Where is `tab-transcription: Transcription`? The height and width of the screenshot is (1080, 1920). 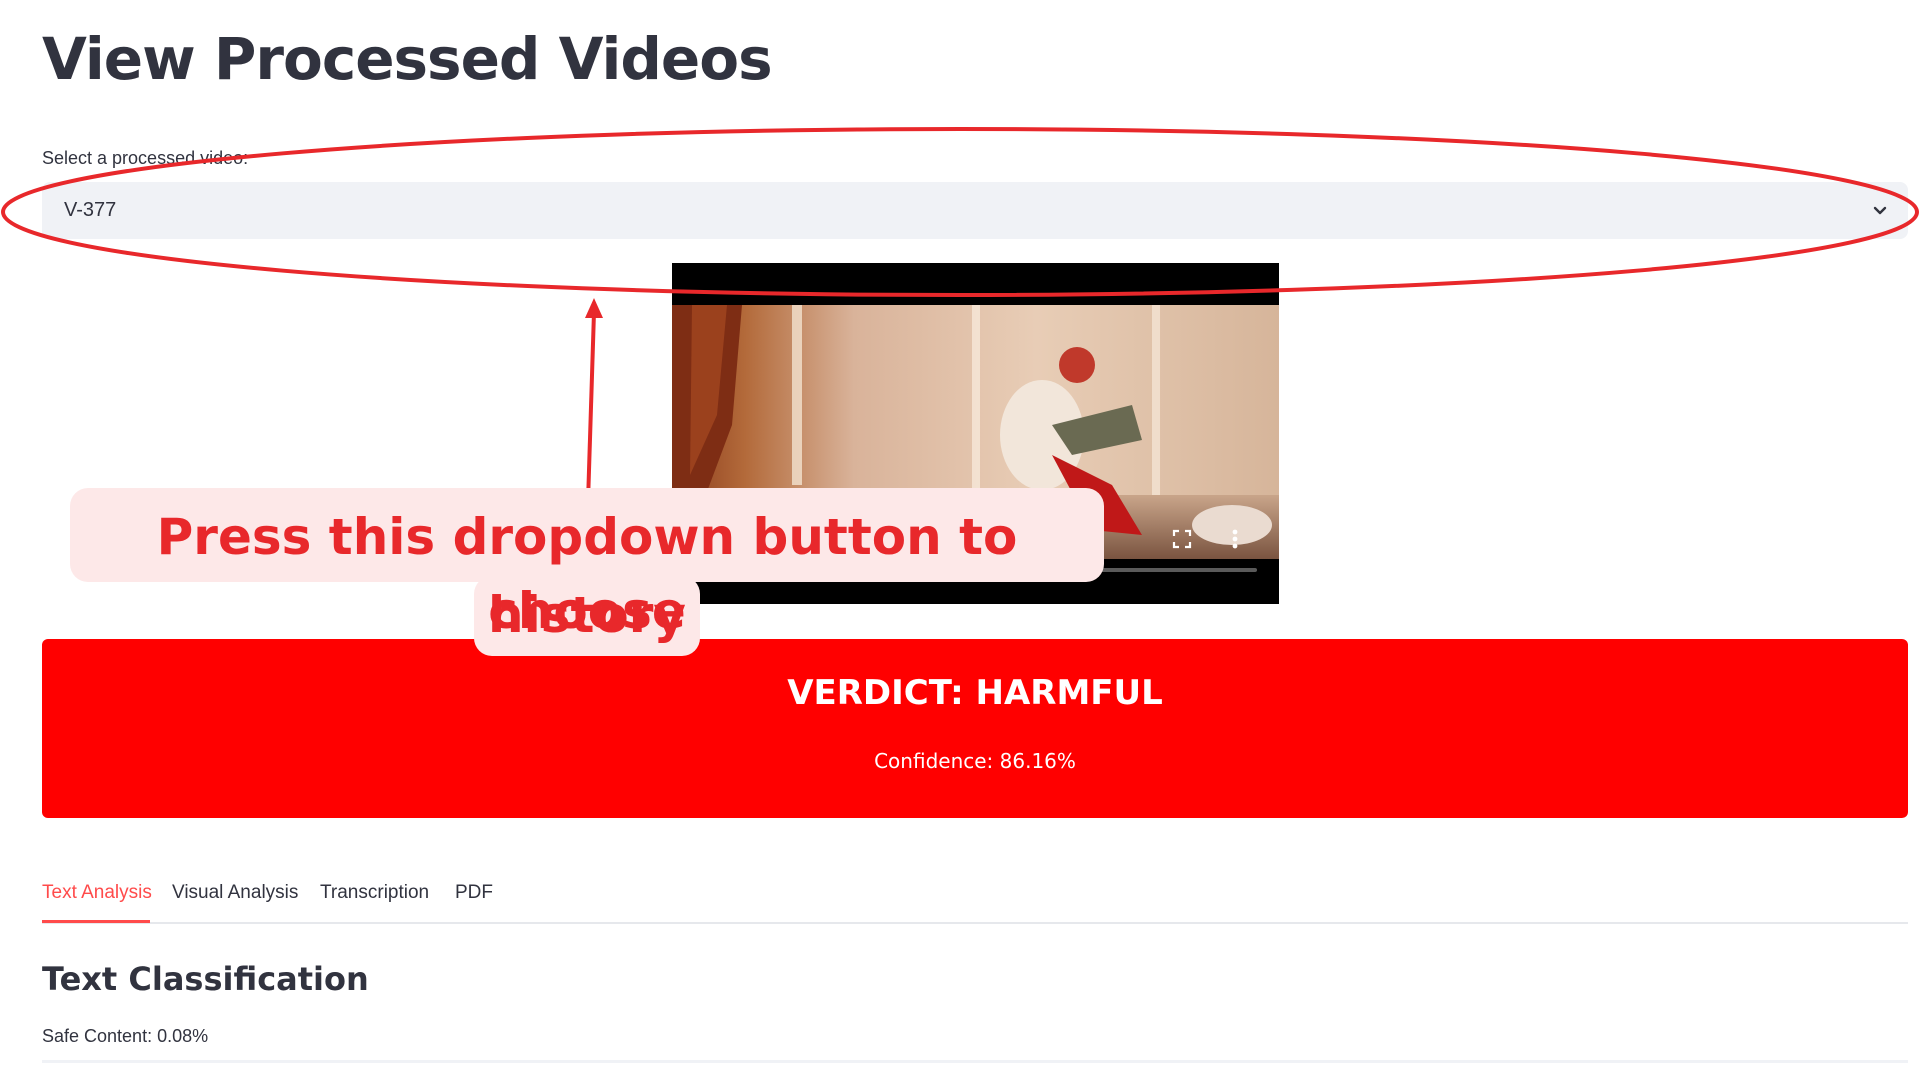
tab-transcription: Transcription is located at coordinates (374, 893).